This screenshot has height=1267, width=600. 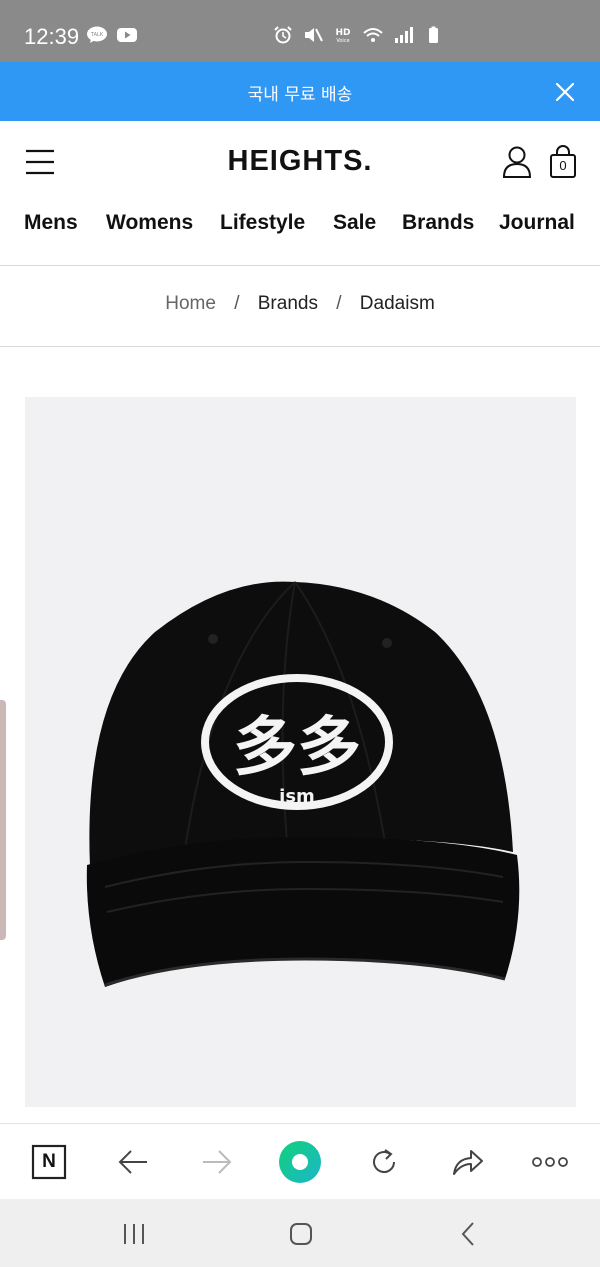 What do you see at coordinates (404, 35) in the screenshot?
I see `signal-icon` at bounding box center [404, 35].